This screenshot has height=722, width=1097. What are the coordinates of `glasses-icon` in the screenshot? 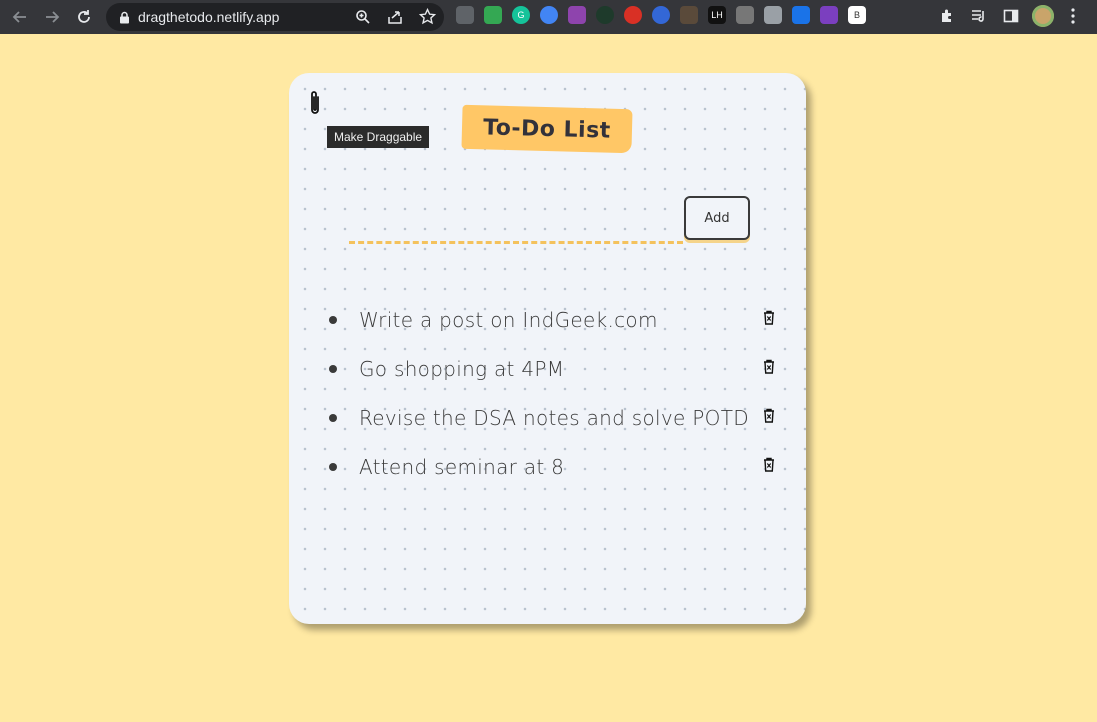 It's located at (689, 15).